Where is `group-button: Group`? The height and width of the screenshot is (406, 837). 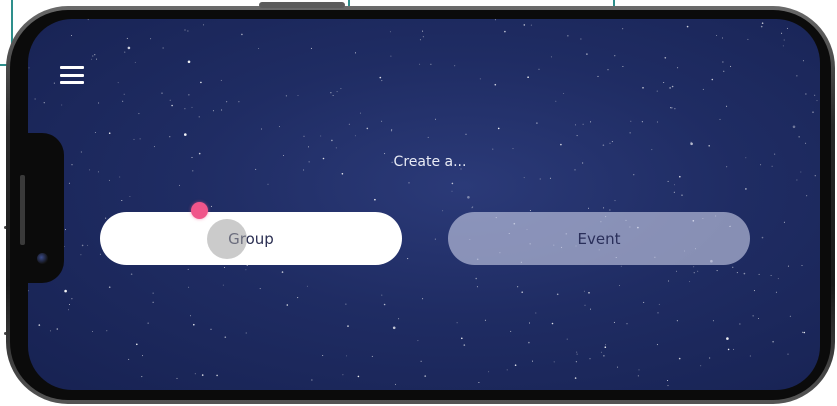 group-button: Group is located at coordinates (251, 238).